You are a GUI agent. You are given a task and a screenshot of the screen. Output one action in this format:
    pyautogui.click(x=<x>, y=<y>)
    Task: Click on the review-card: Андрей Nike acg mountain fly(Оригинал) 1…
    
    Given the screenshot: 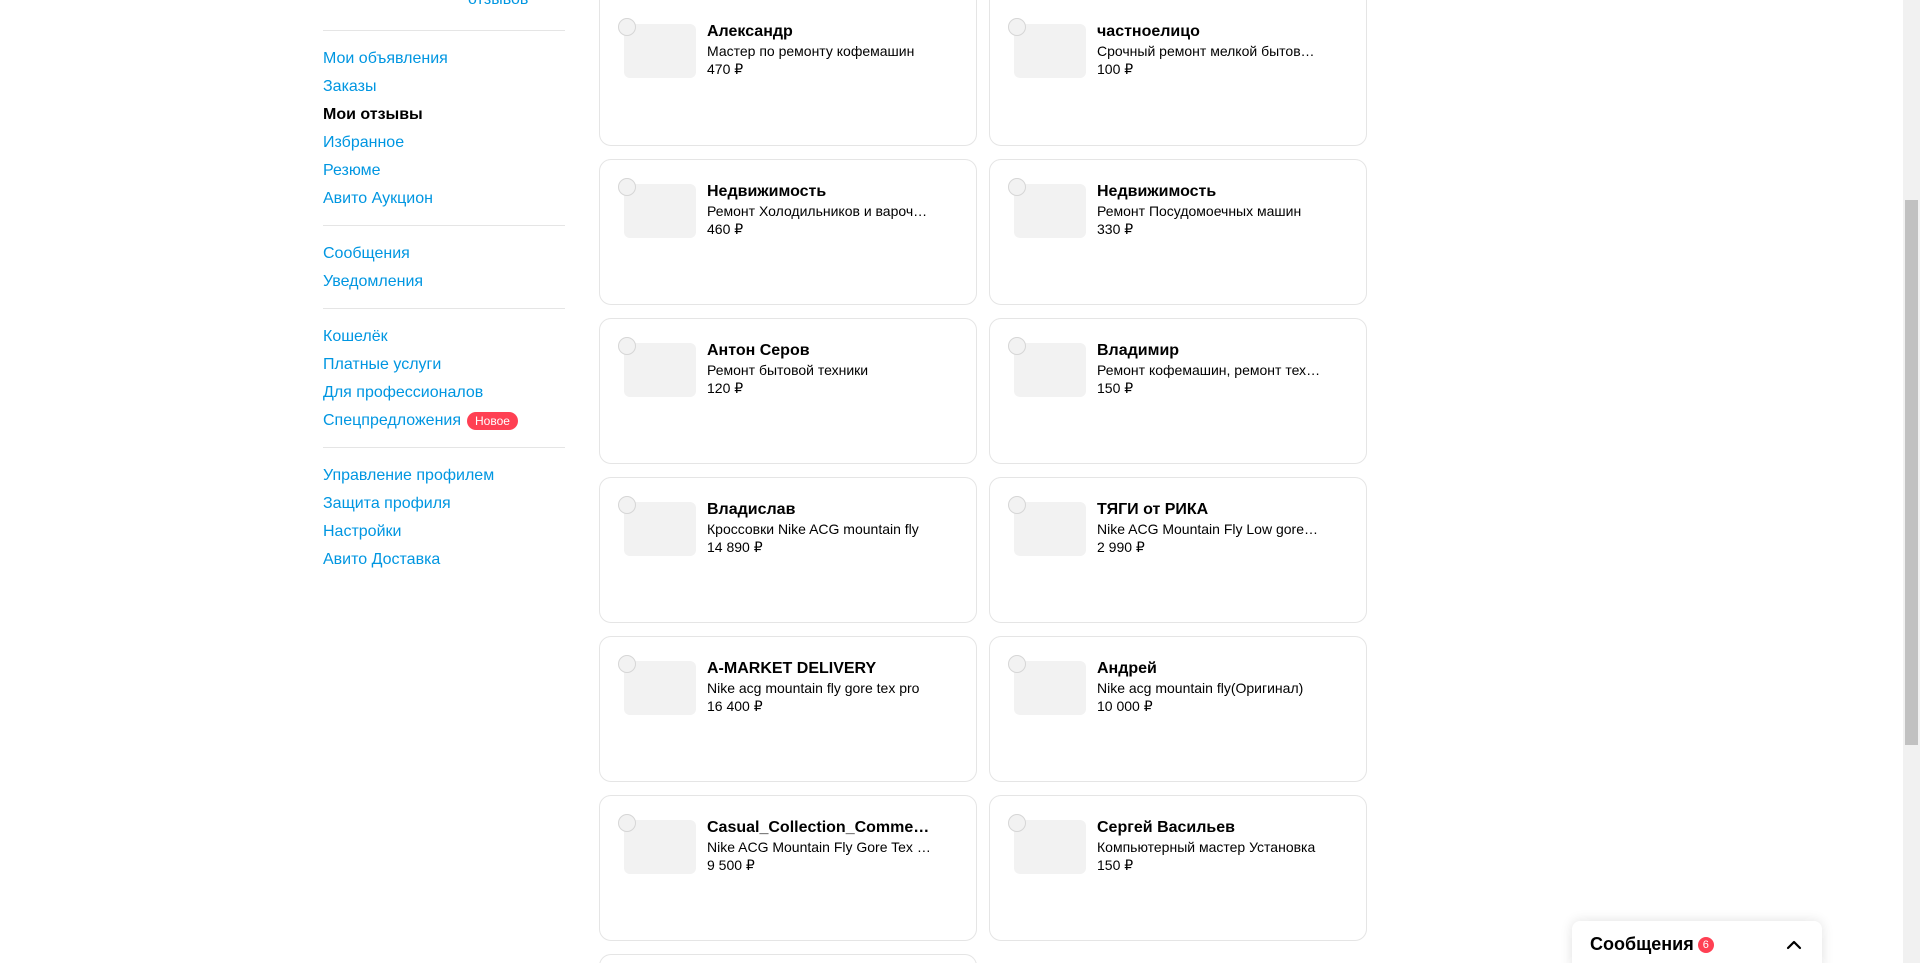 What is the action you would take?
    pyautogui.click(x=1178, y=709)
    